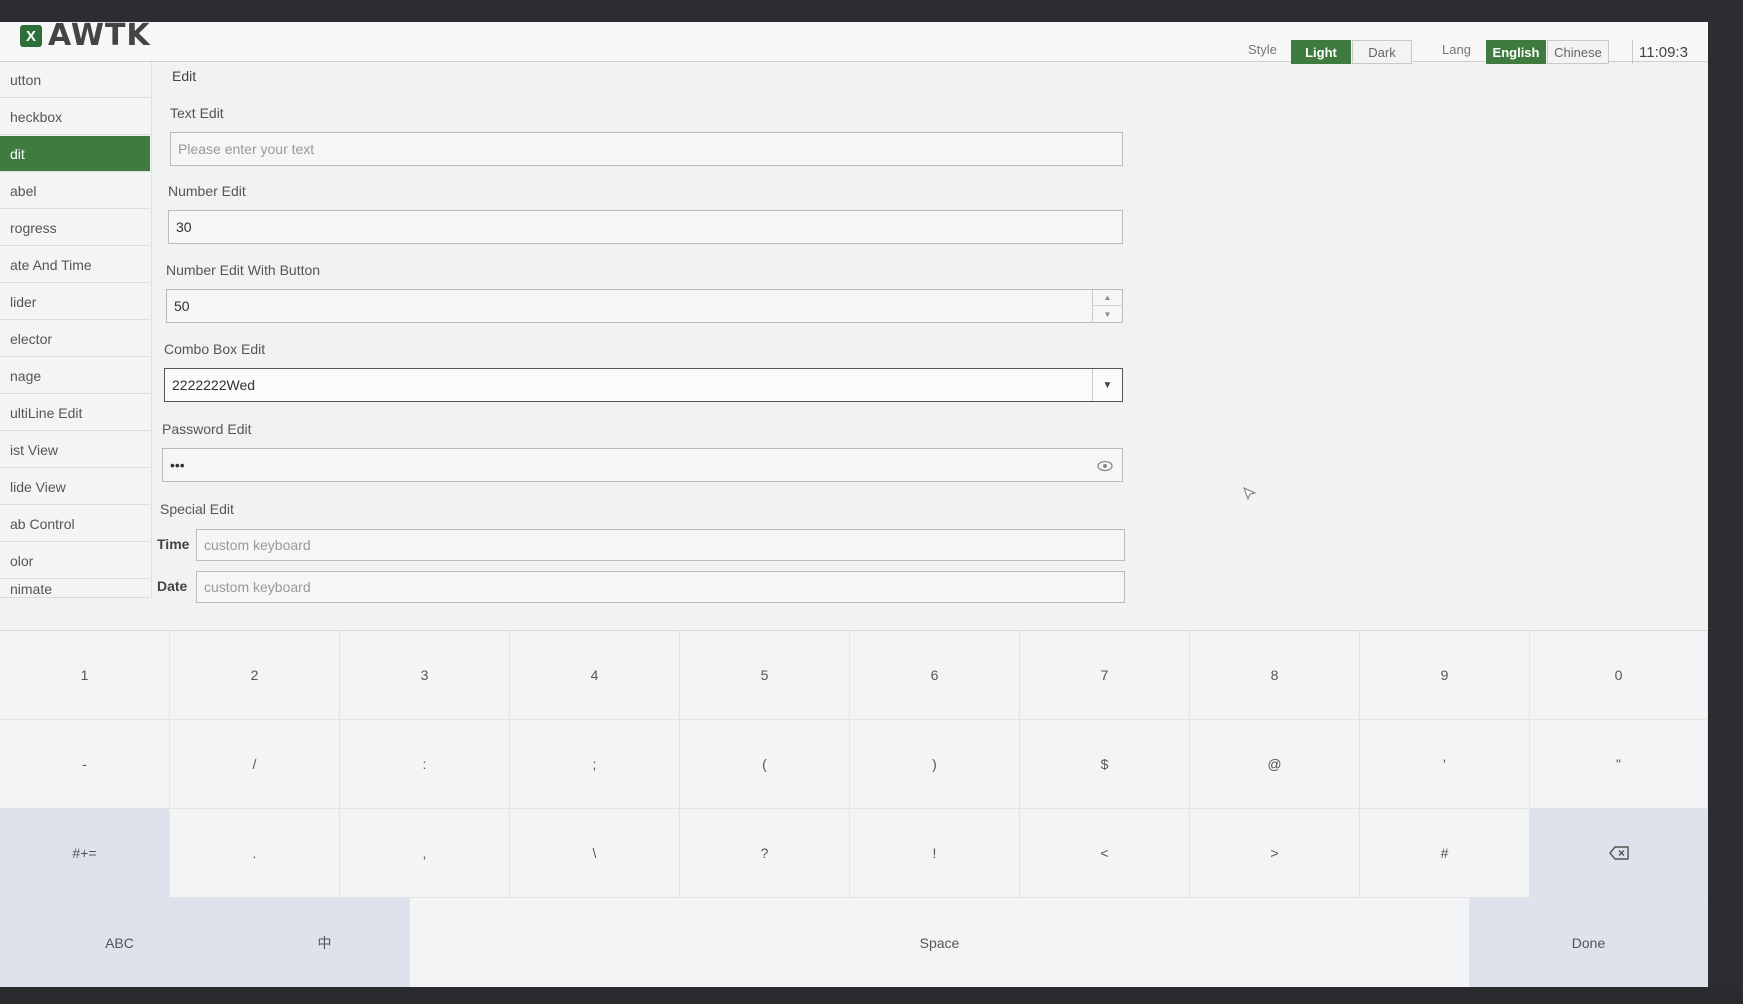 The image size is (1743, 1004). I want to click on key-less-than: <, so click(1105, 853).